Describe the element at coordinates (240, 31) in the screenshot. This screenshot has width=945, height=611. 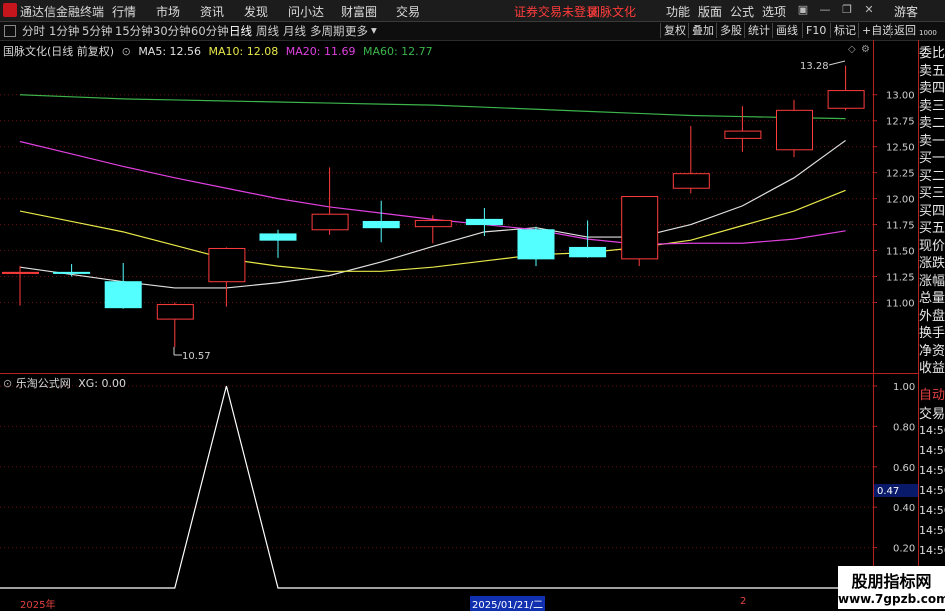
I see `tab-daily: 日线` at that location.